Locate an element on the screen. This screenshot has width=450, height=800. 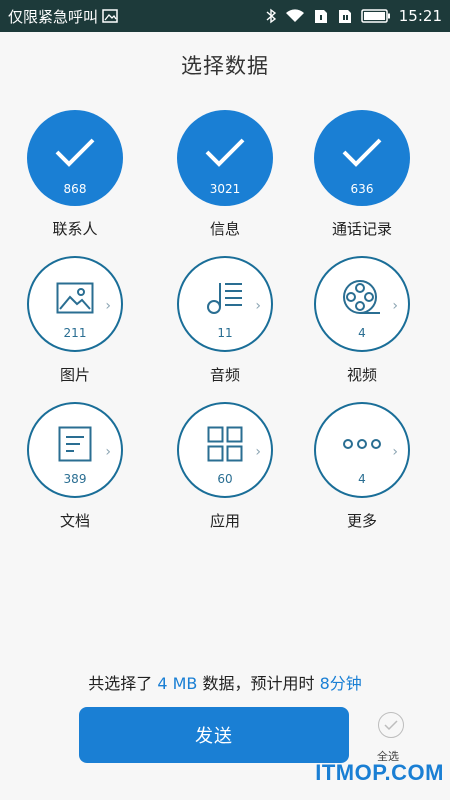
select-all-toggle: 全选 is located at coordinates (391, 738).